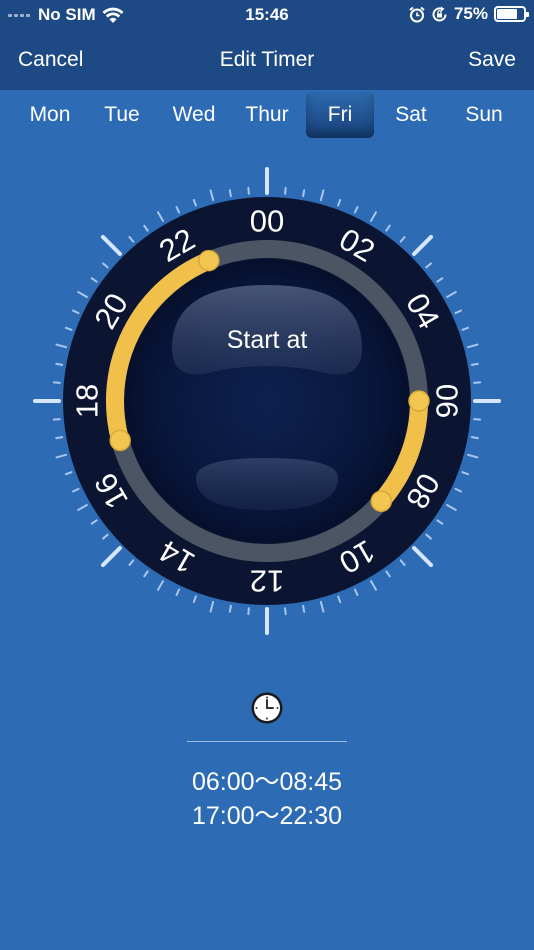 The image size is (534, 950). What do you see at coordinates (50, 115) in the screenshot?
I see `day-tab-mon: Mon` at bounding box center [50, 115].